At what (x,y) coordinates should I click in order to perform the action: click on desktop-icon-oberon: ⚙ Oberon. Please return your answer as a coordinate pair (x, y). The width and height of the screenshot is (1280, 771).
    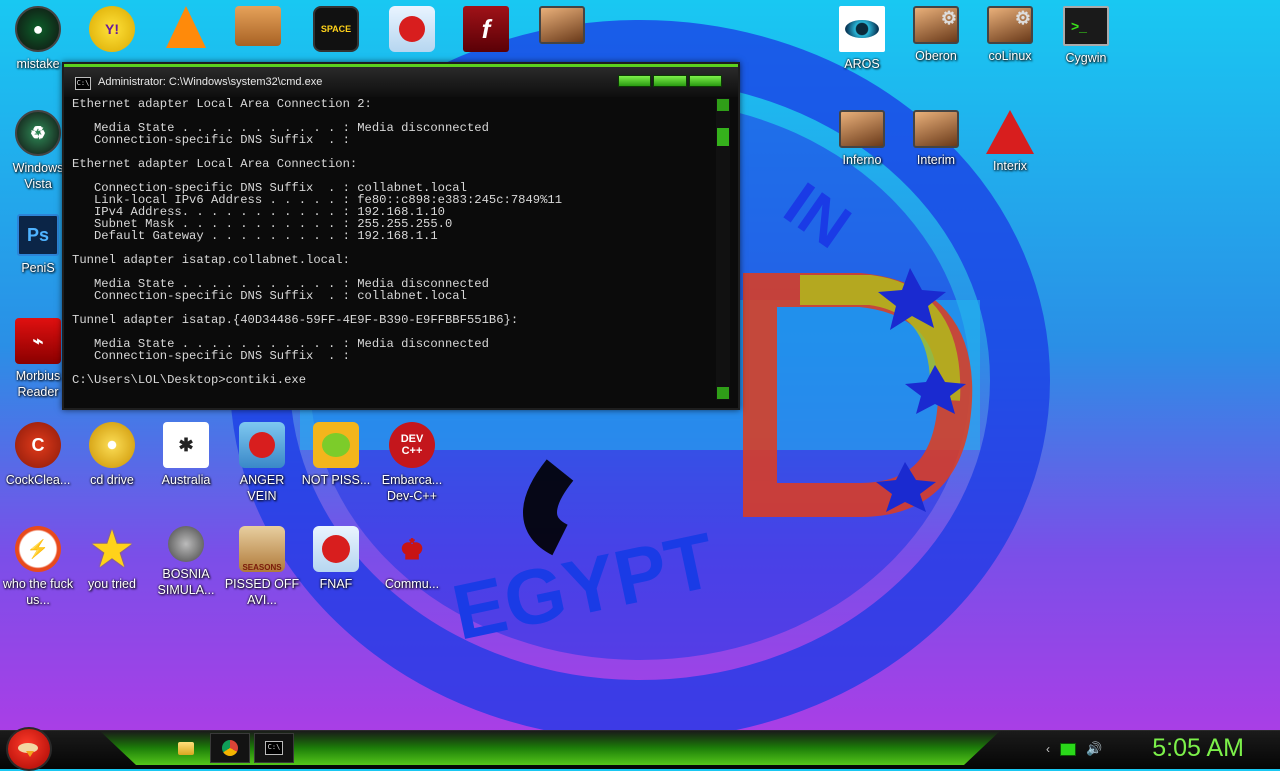
    Looking at the image, I should click on (936, 35).